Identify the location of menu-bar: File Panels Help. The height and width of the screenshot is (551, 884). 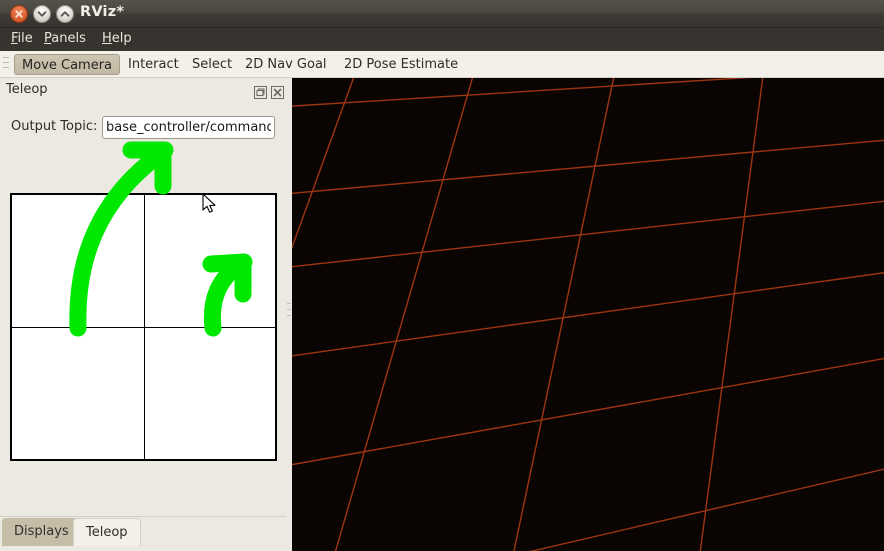
(442, 39).